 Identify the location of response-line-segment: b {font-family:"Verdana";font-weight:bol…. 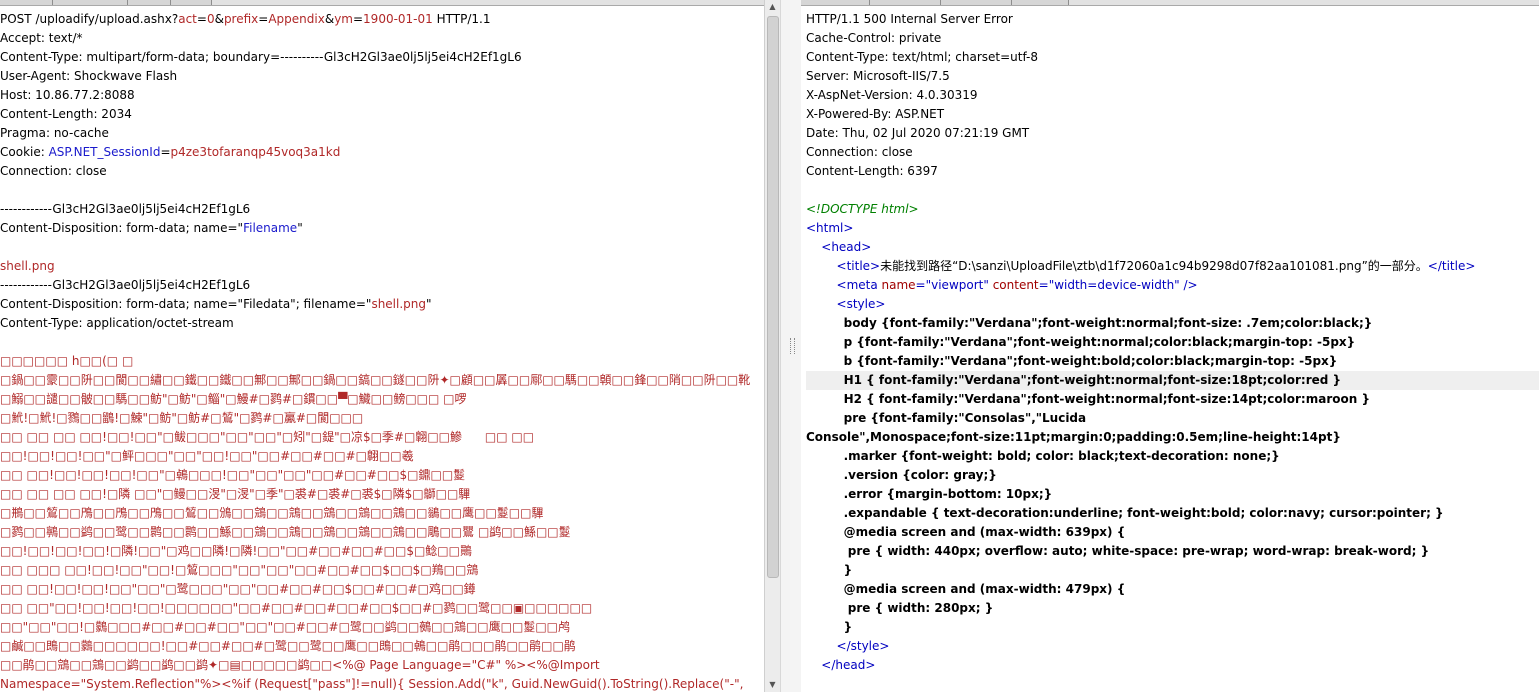
(1072, 361).